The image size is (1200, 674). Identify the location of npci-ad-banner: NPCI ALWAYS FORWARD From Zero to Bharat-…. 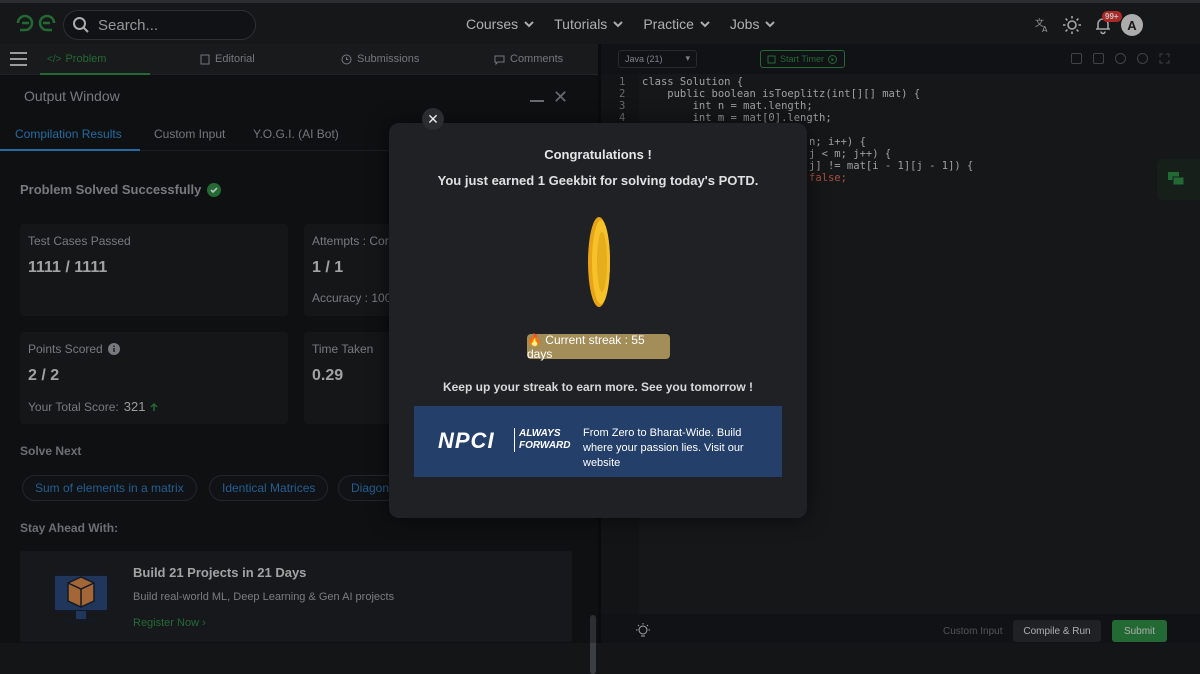
(598, 441).